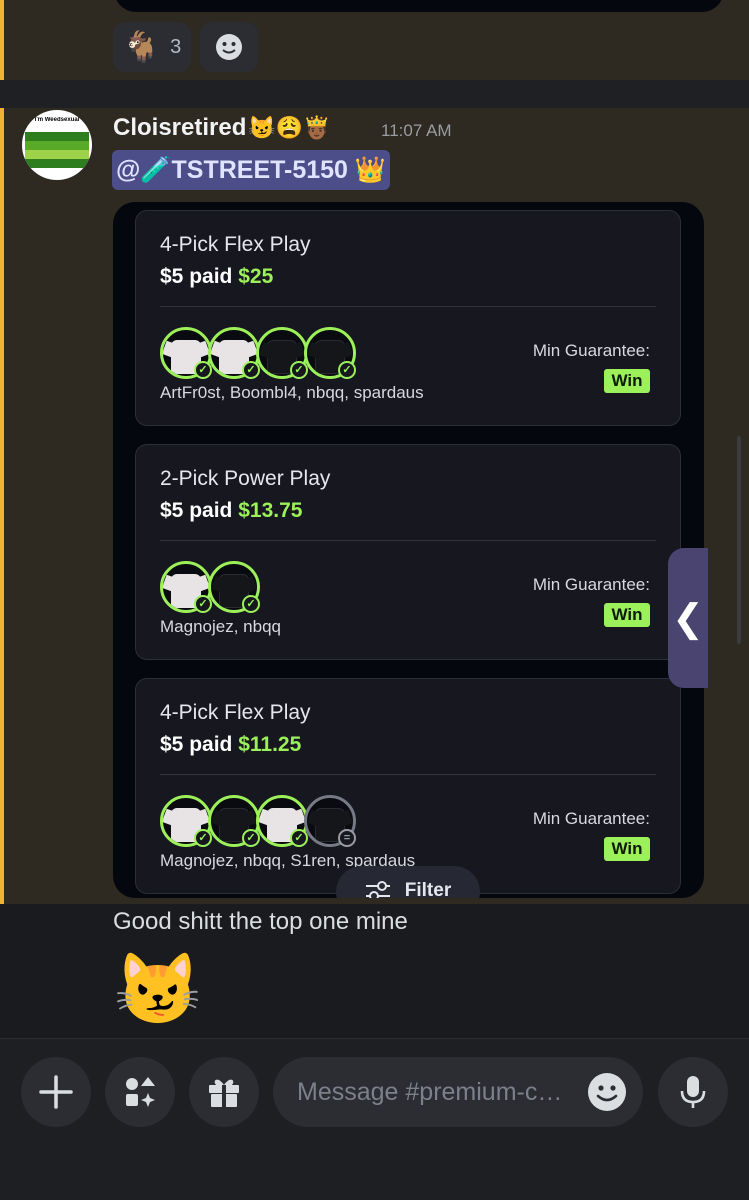 The width and height of the screenshot is (749, 1200). I want to click on avatar: I'm Weedsexual, so click(57, 145).